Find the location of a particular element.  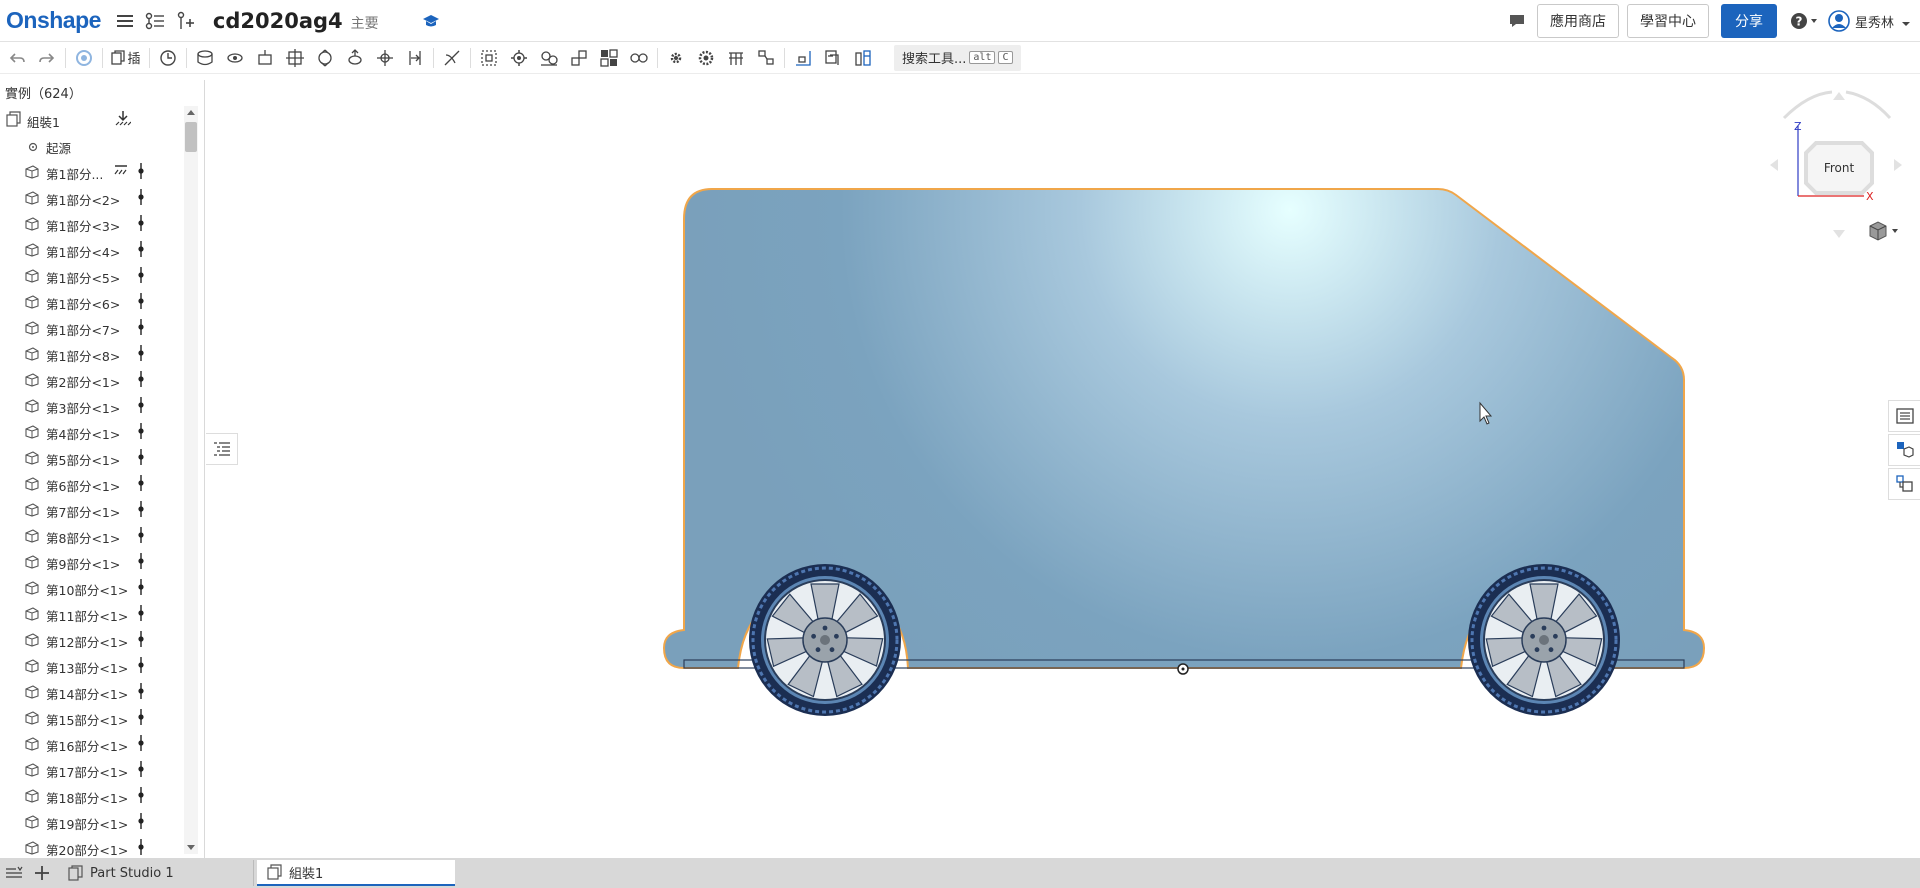

view-left-arrow-icon is located at coordinates (1774, 165).